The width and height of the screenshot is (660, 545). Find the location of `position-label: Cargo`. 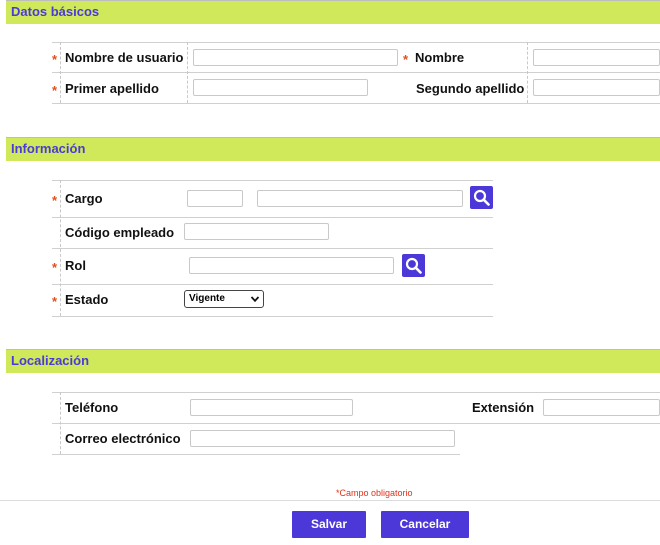

position-label: Cargo is located at coordinates (84, 198).